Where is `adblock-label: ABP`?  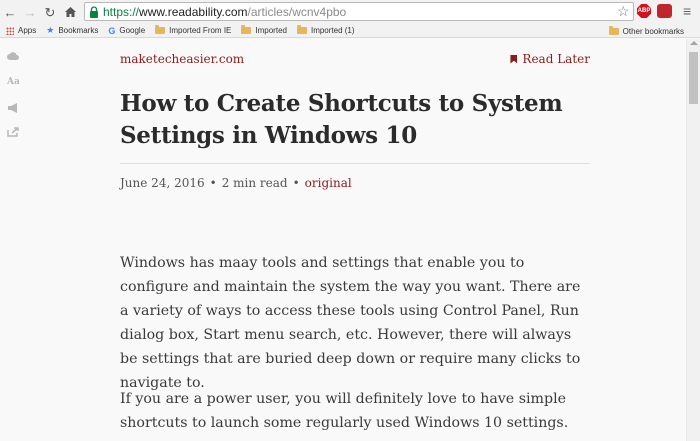
adblock-label: ABP is located at coordinates (644, 11).